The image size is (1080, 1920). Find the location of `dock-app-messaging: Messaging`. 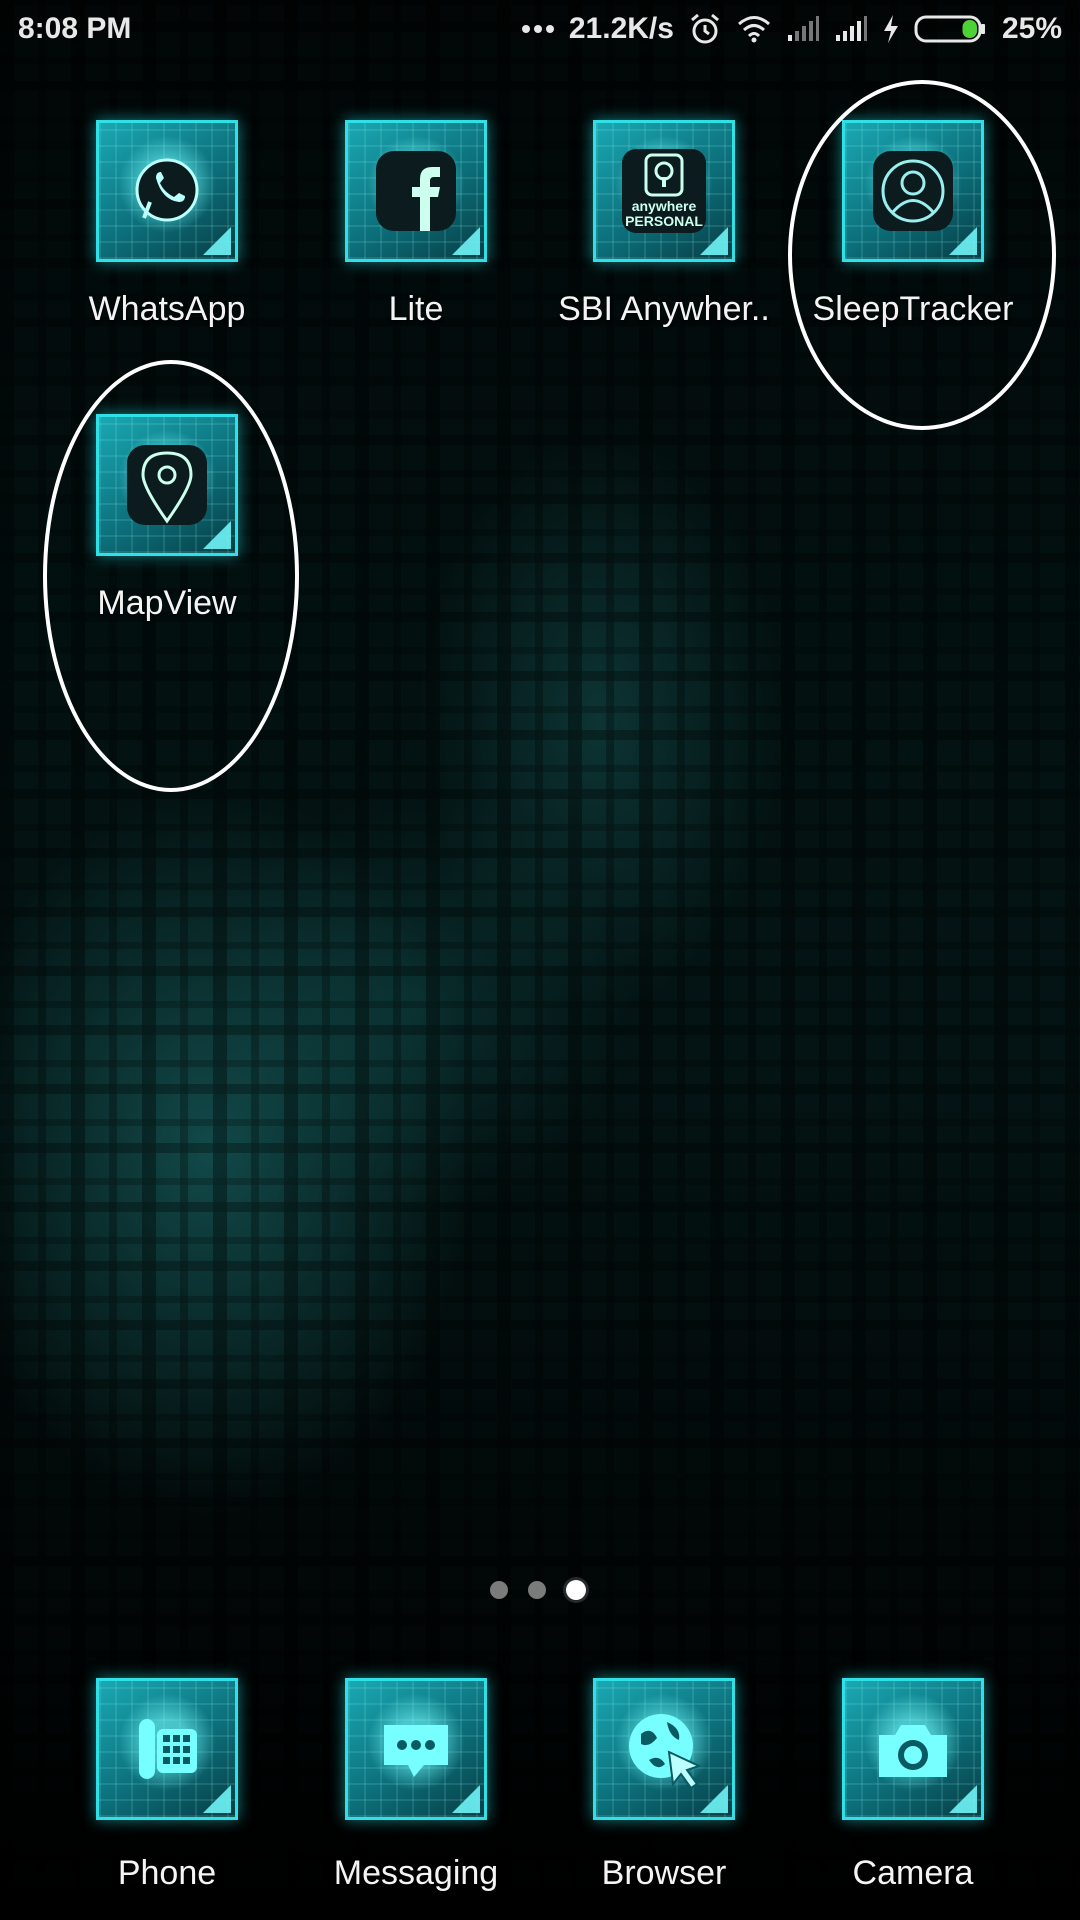

dock-app-messaging: Messaging is located at coordinates (416, 1785).